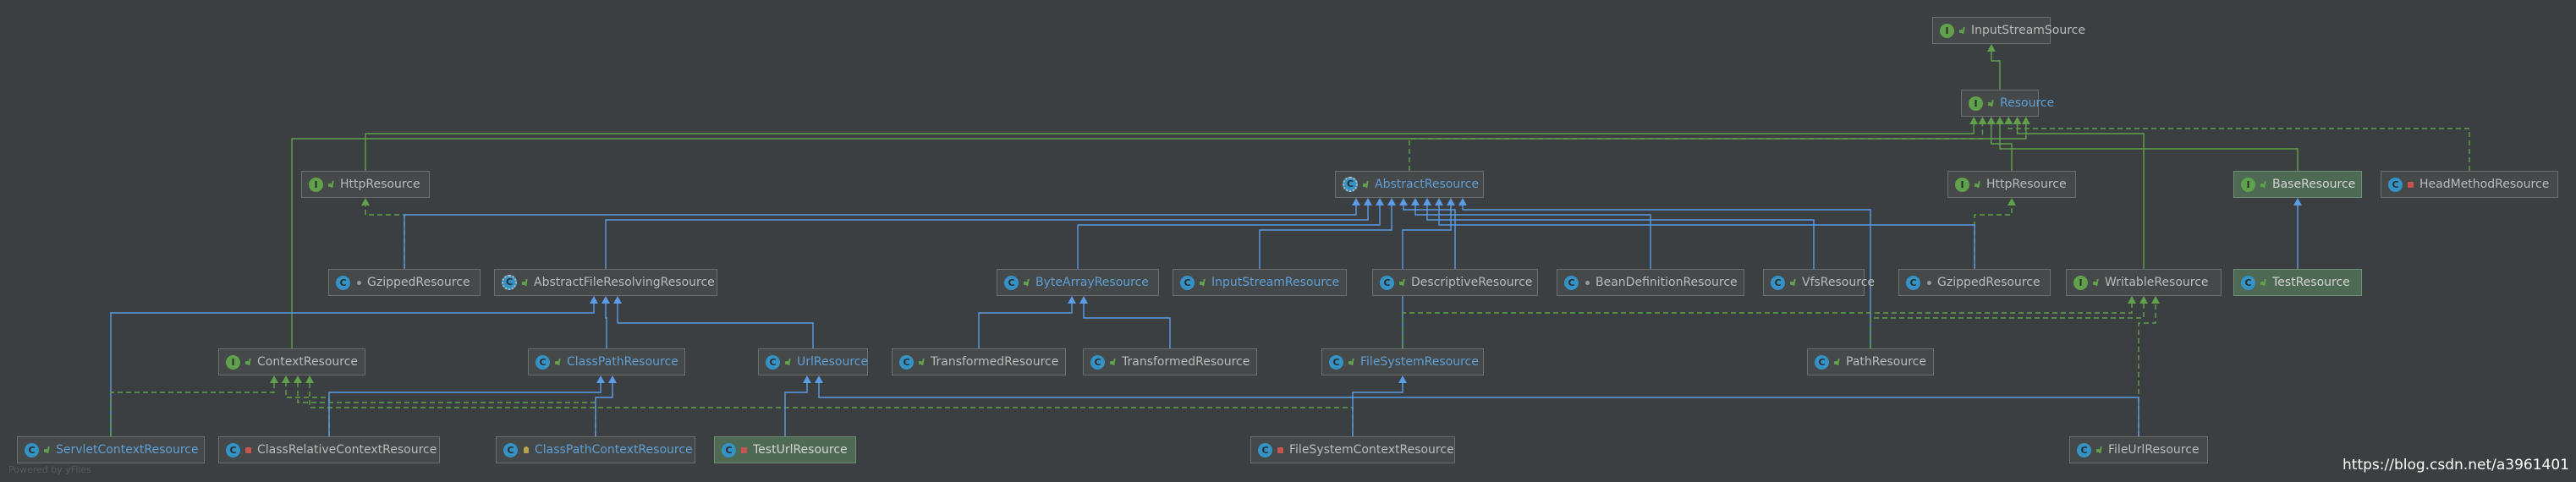 This screenshot has width=2576, height=482. I want to click on node-test-url-resource: C TestUrlResource, so click(785, 450).